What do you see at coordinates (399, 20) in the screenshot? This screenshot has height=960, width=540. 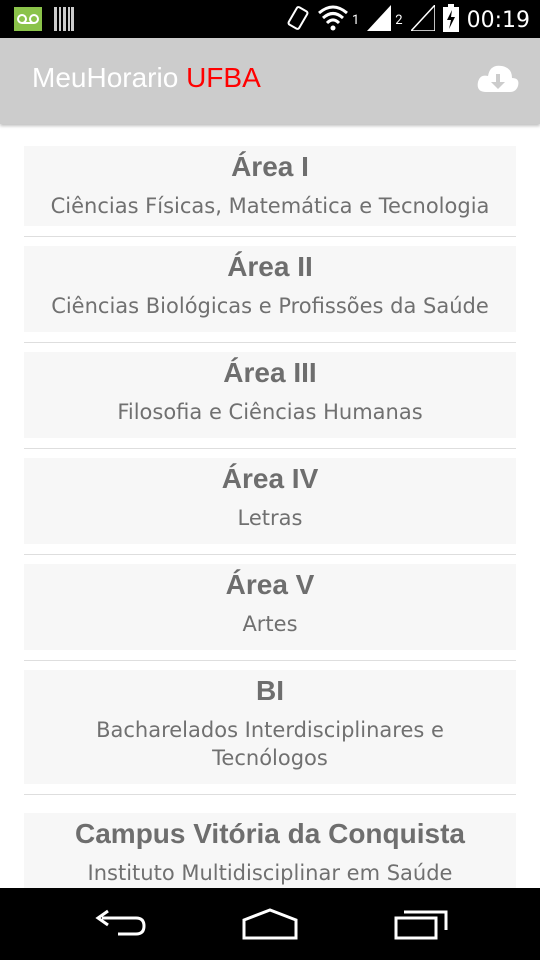 I see `sim2-label: 2` at bounding box center [399, 20].